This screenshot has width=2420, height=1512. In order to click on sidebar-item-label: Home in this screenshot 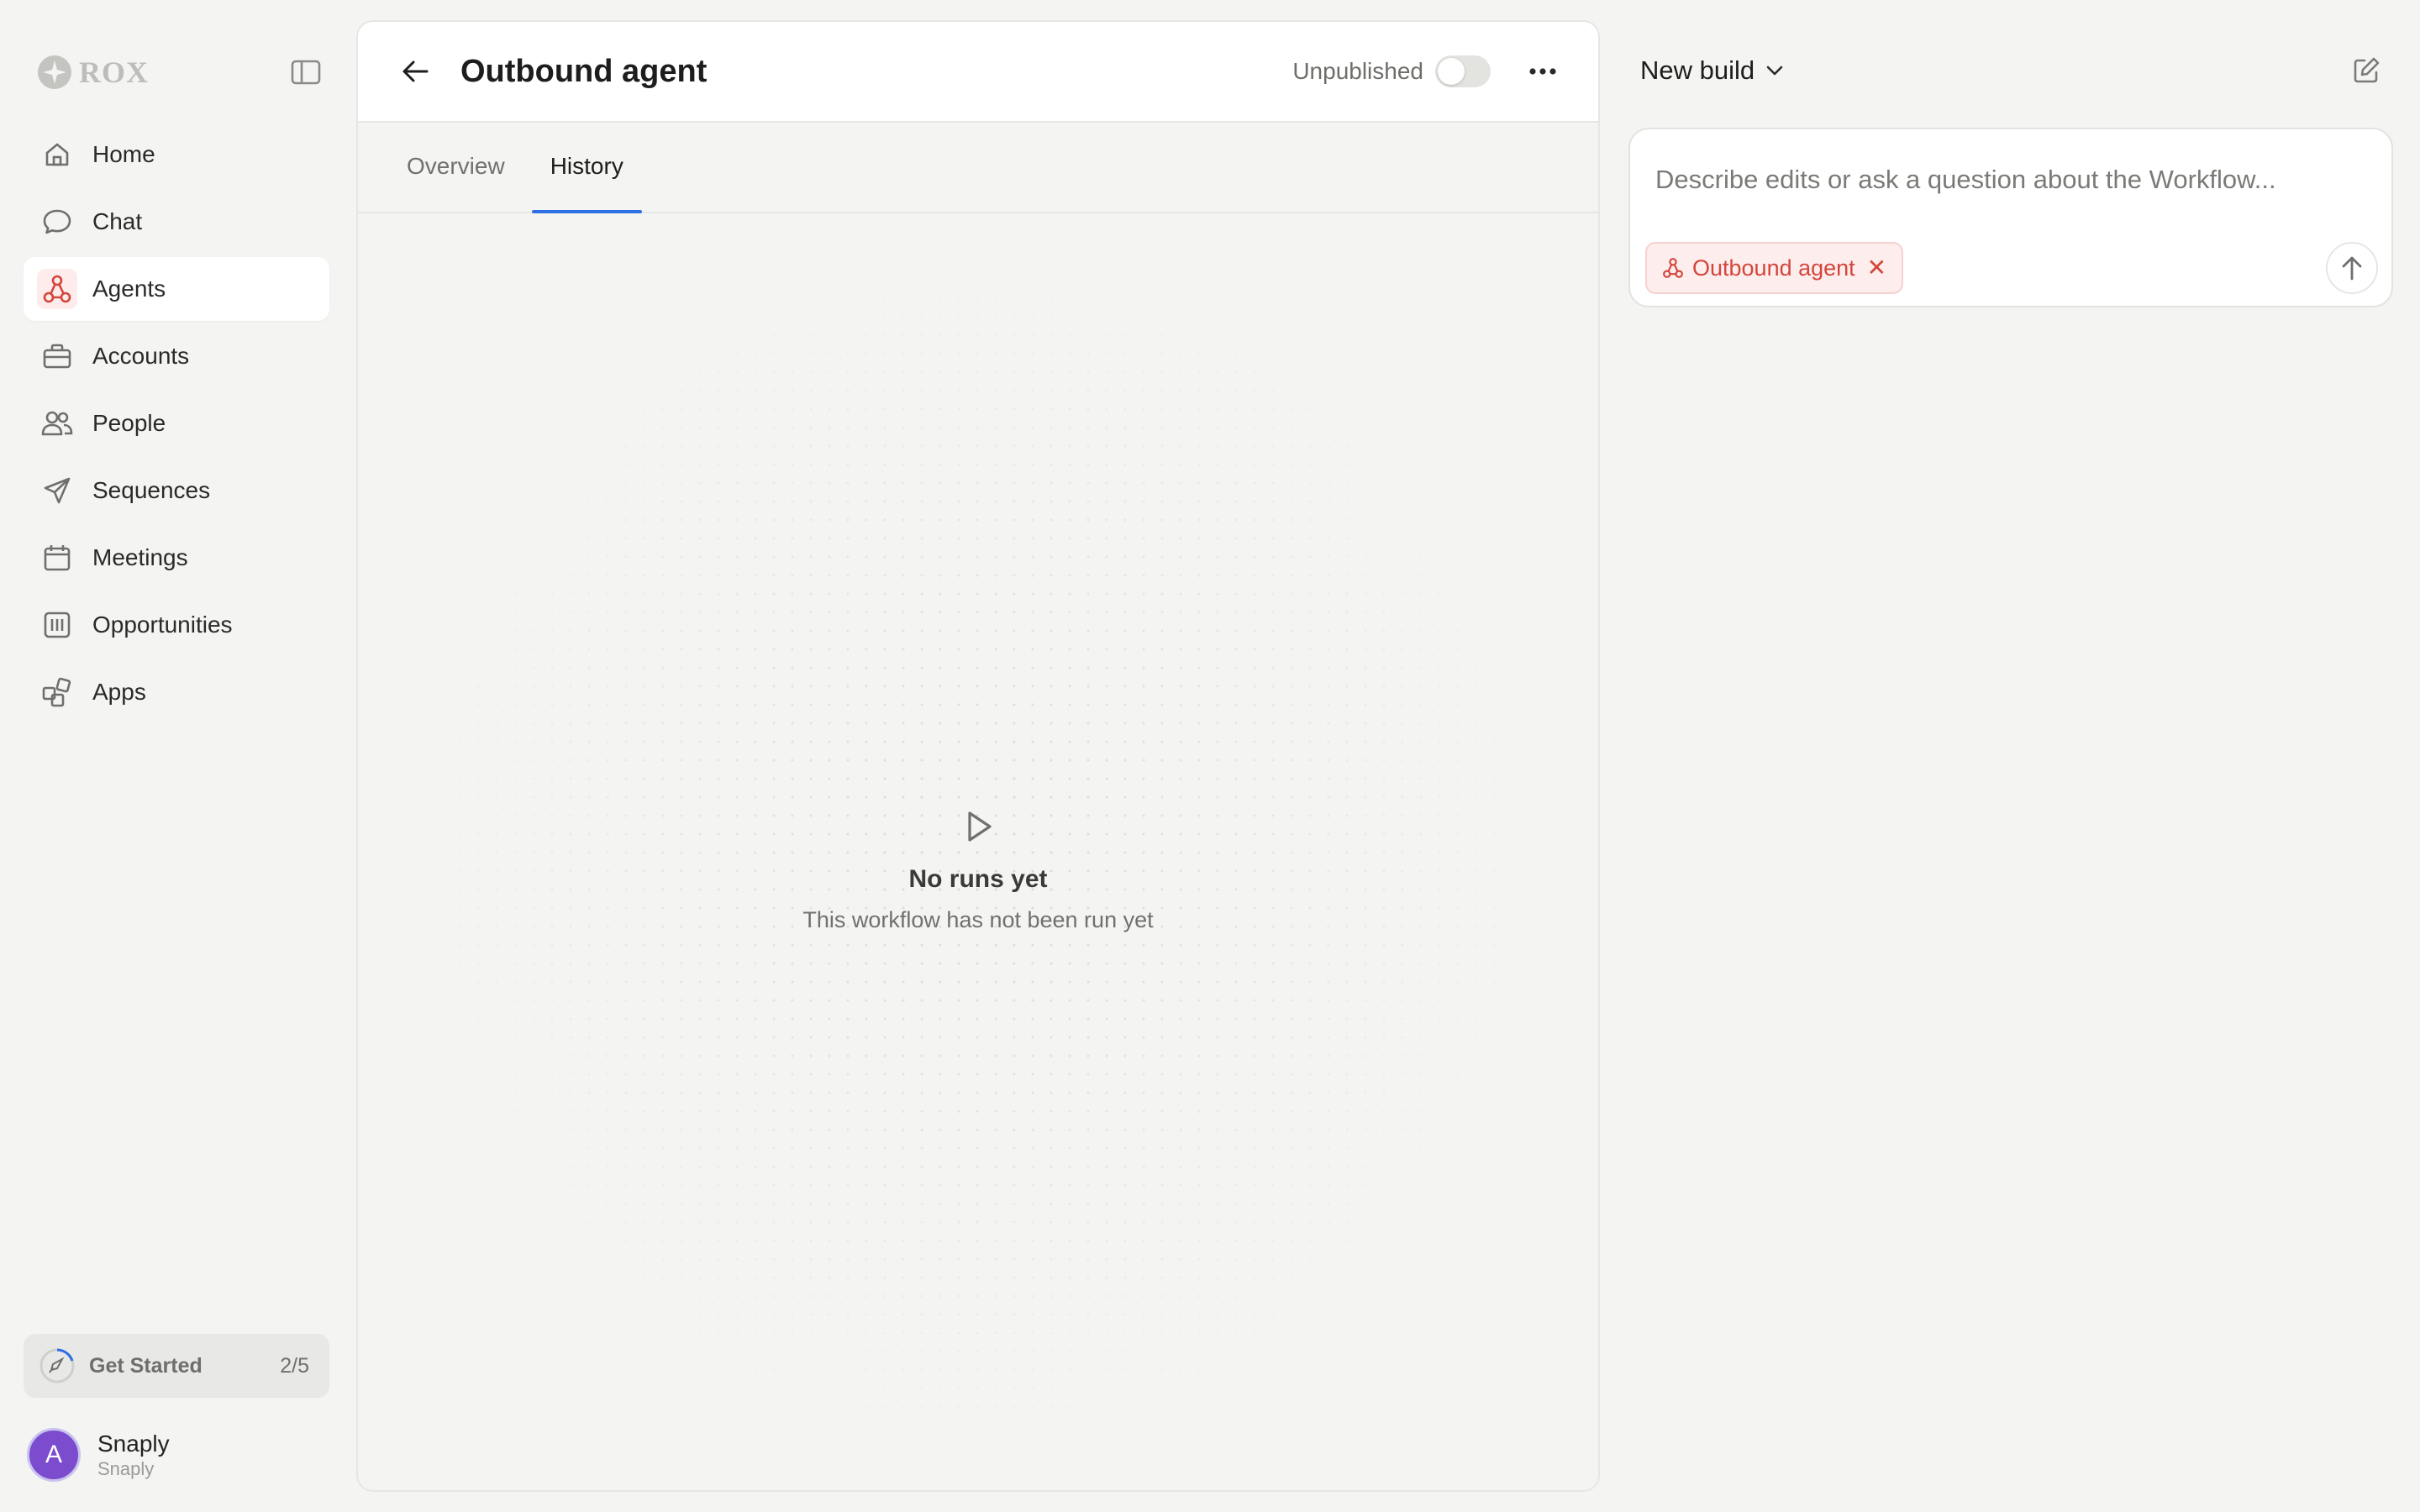, I will do `click(124, 154)`.